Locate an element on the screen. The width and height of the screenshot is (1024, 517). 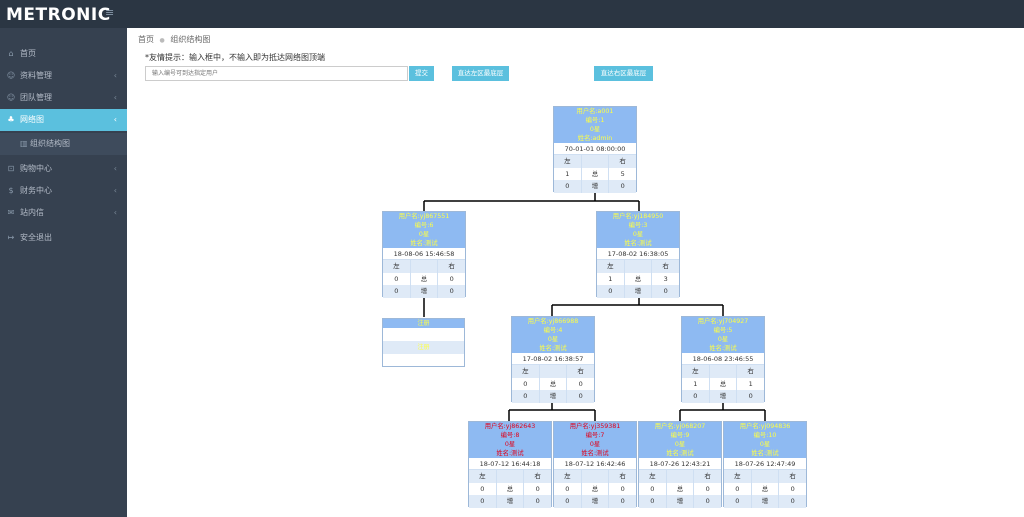
node-header: 用户名:yj359381 编号:7 0星 姓名:测试 is located at coordinates (595, 440).